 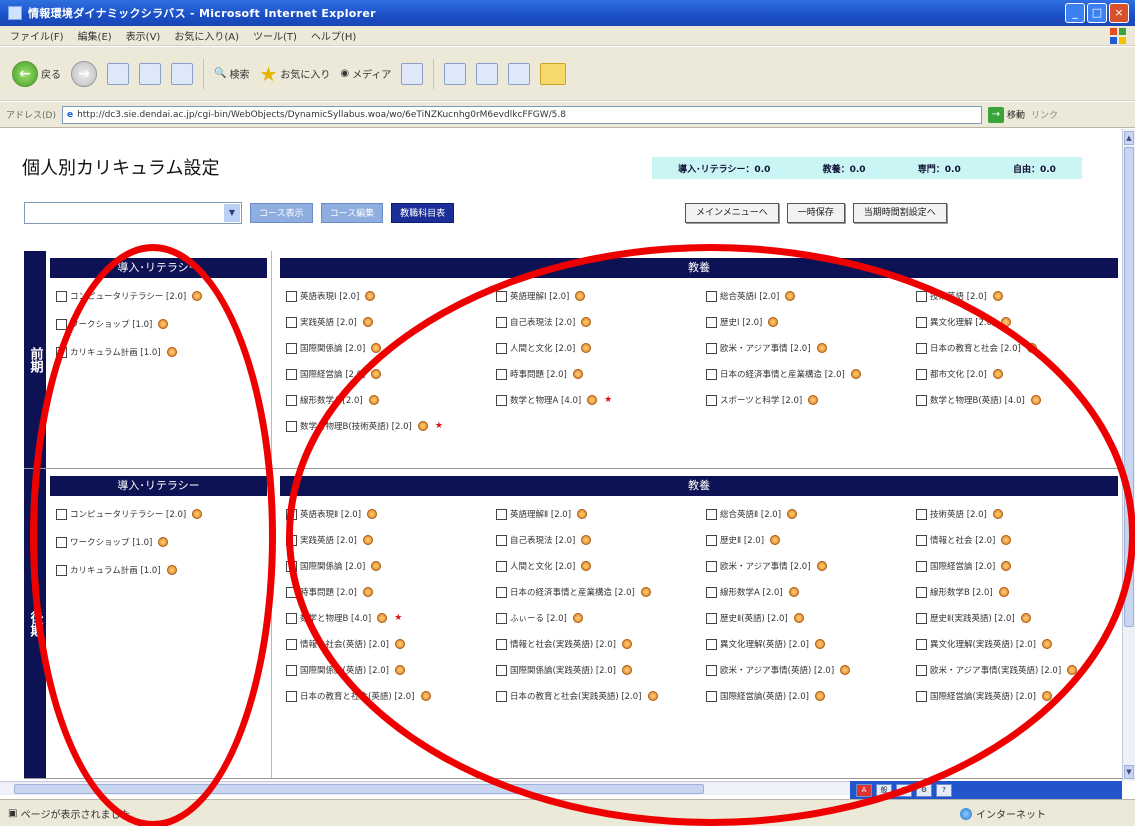 I want to click on temp-save-button: 一時保存, so click(x=815, y=213).